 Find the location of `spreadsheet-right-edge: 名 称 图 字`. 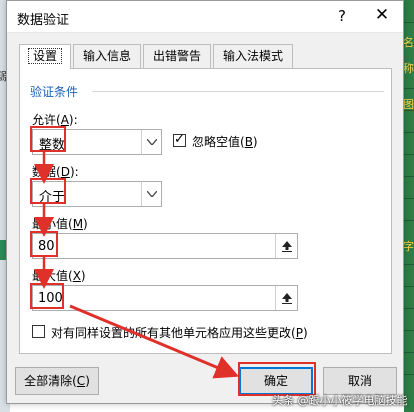

spreadsheet-right-edge: 名 称 图 字 is located at coordinates (408, 206).